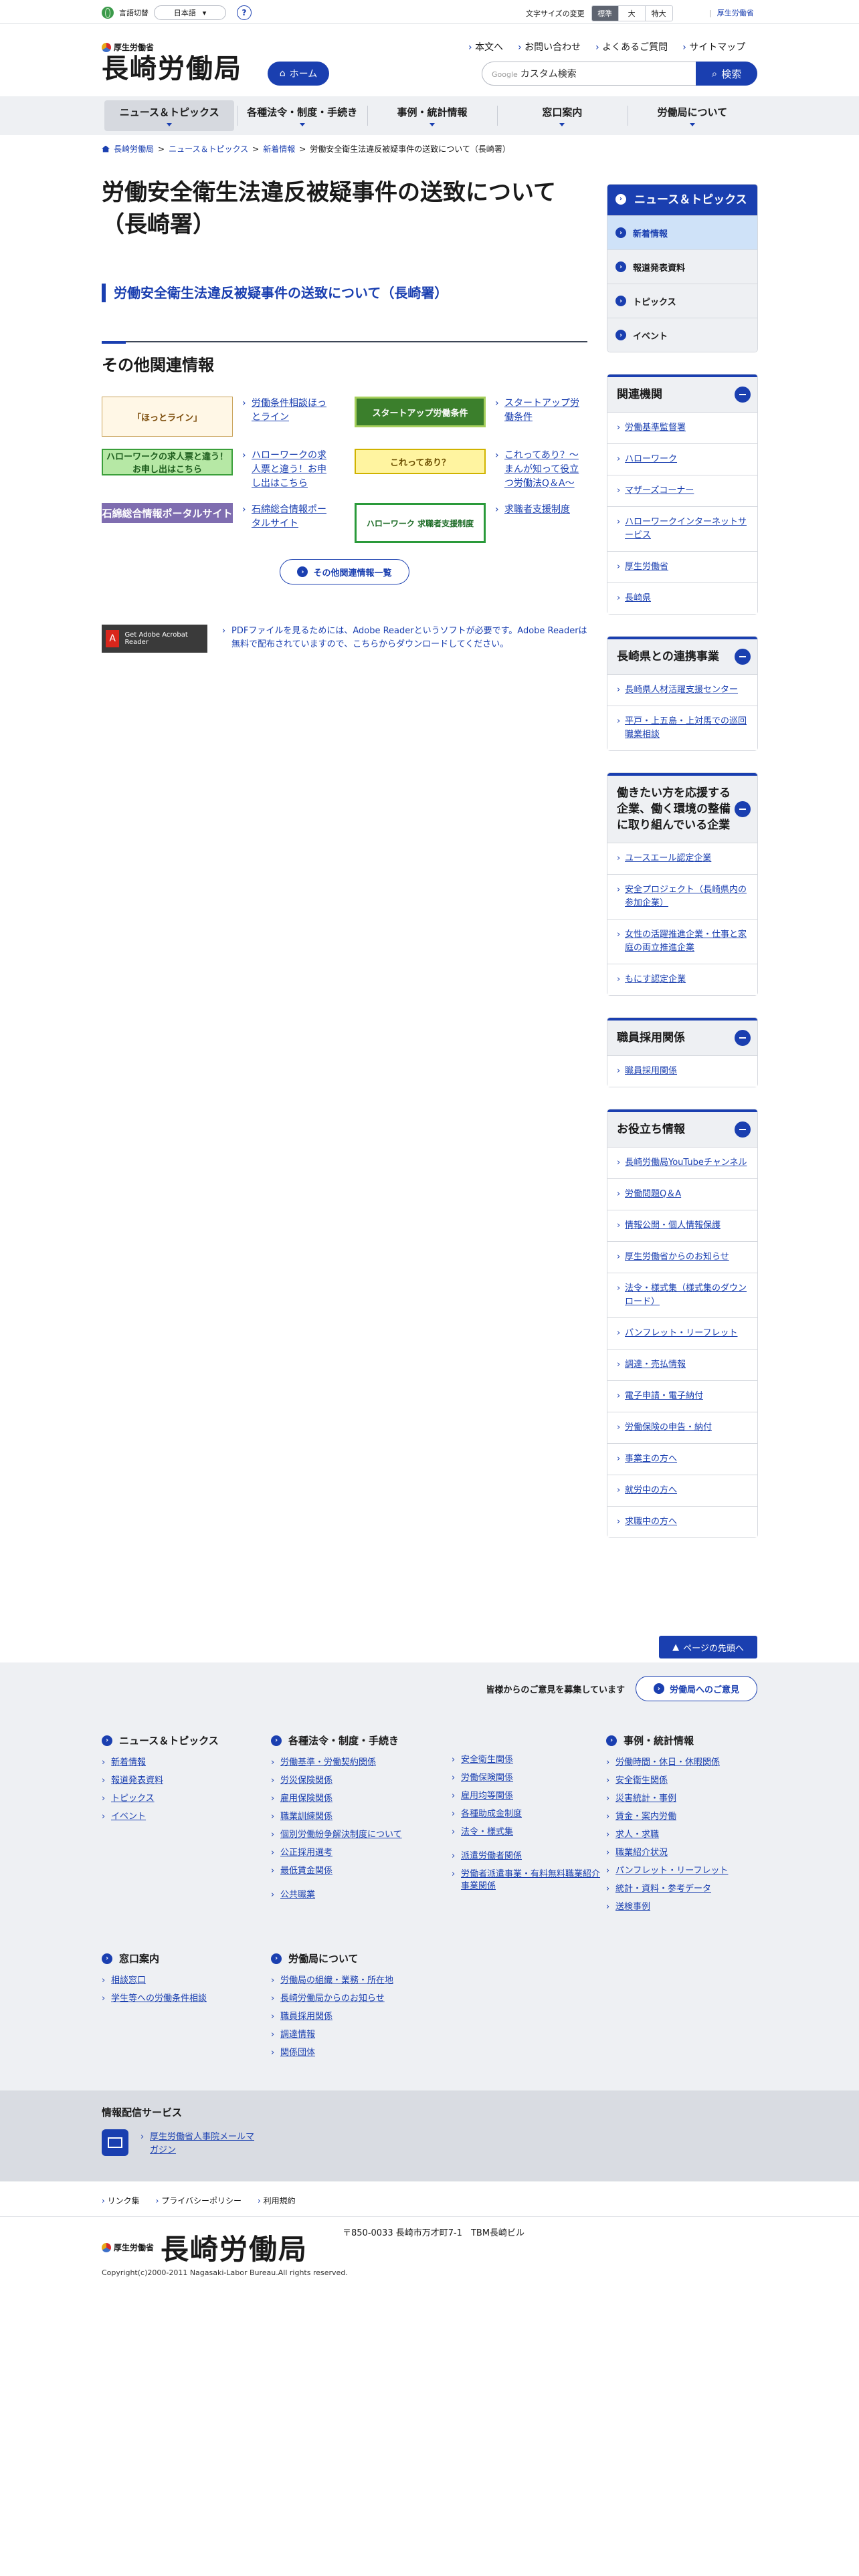 The image size is (859, 2576). I want to click on breadcrumb-news: ニュース＆トピックス, so click(209, 148).